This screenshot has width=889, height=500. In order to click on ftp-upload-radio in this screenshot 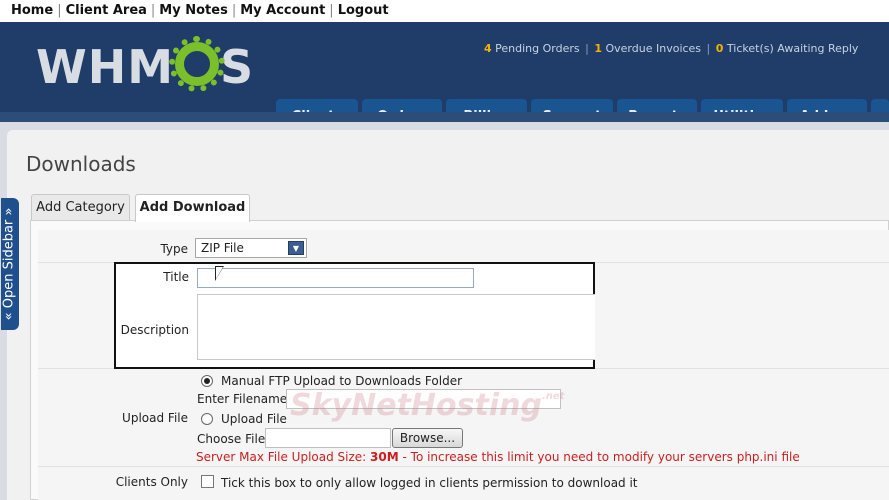, I will do `click(207, 381)`.